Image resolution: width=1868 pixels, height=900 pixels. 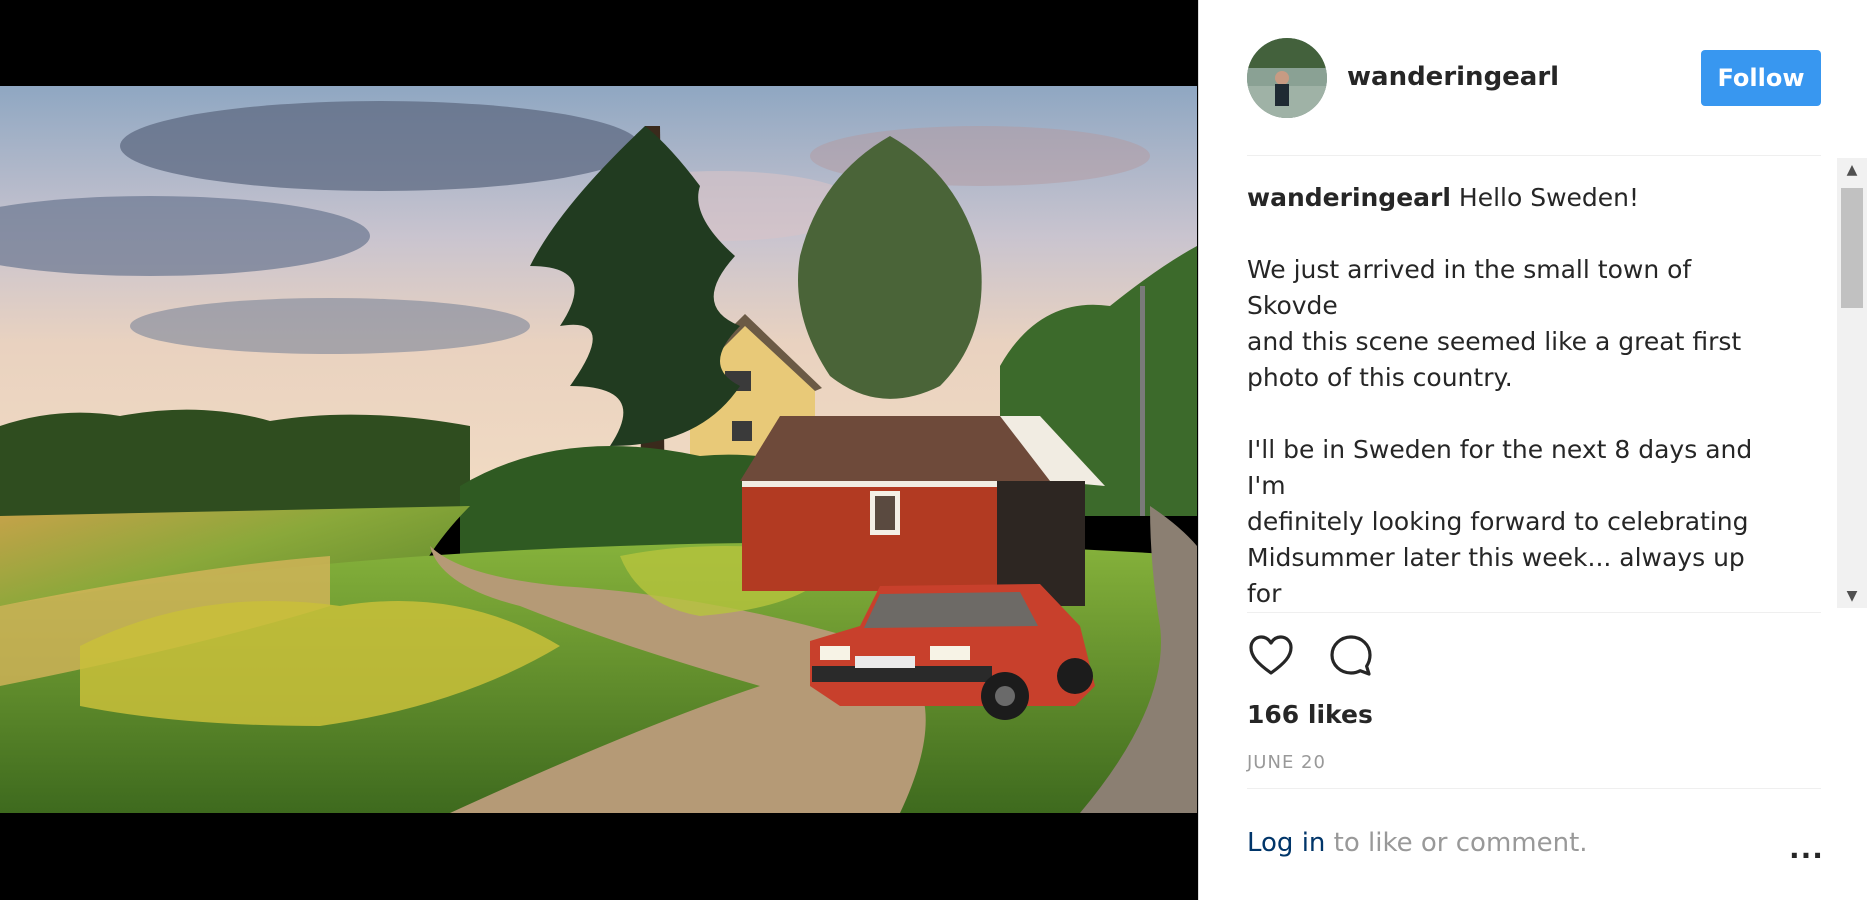 What do you see at coordinates (1310, 714) in the screenshot?
I see `likes-count: 166 likes` at bounding box center [1310, 714].